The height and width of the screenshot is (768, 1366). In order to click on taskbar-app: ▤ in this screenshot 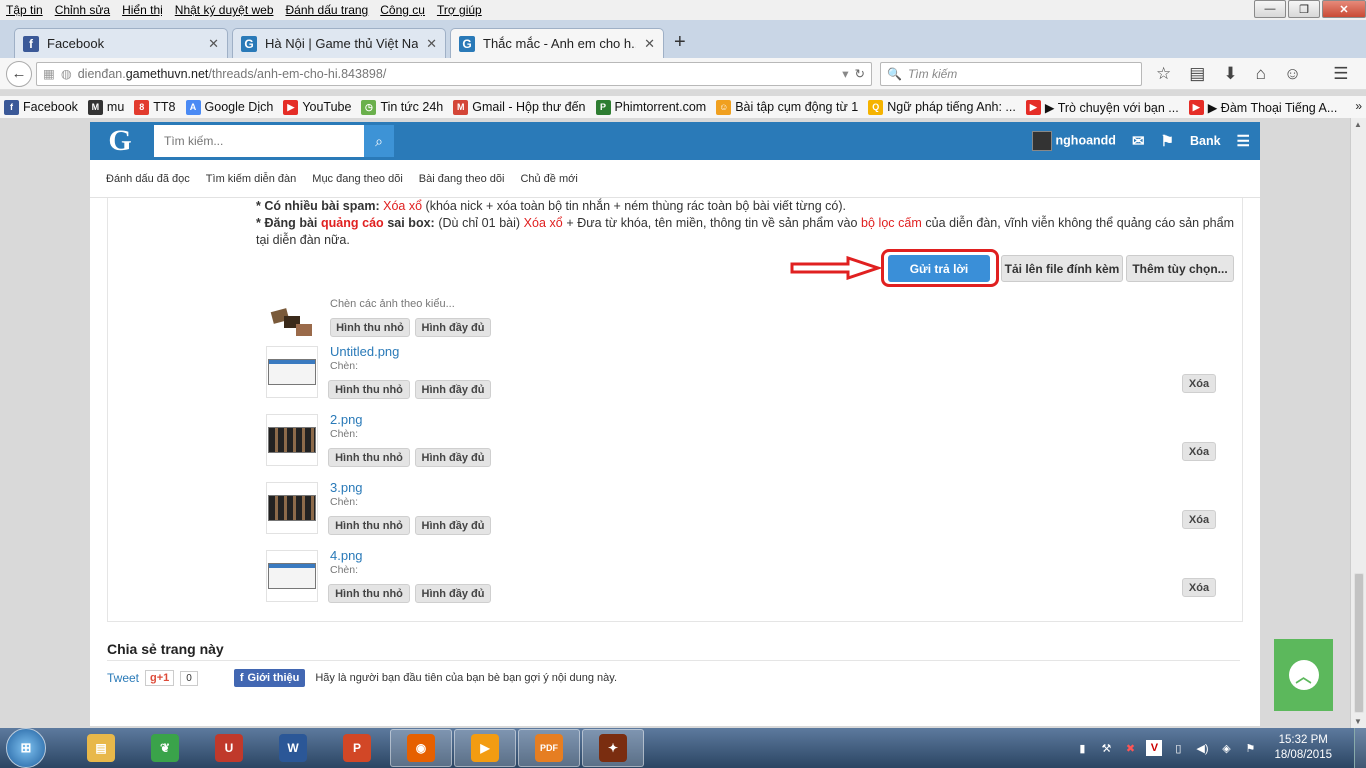, I will do `click(101, 748)`.